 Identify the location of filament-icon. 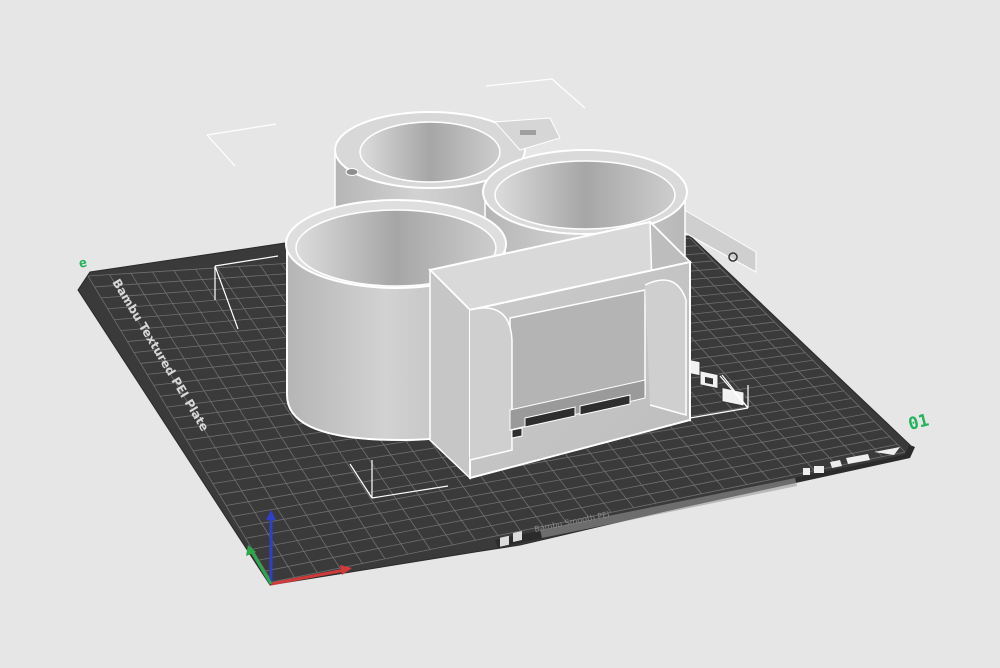
(504, 541).